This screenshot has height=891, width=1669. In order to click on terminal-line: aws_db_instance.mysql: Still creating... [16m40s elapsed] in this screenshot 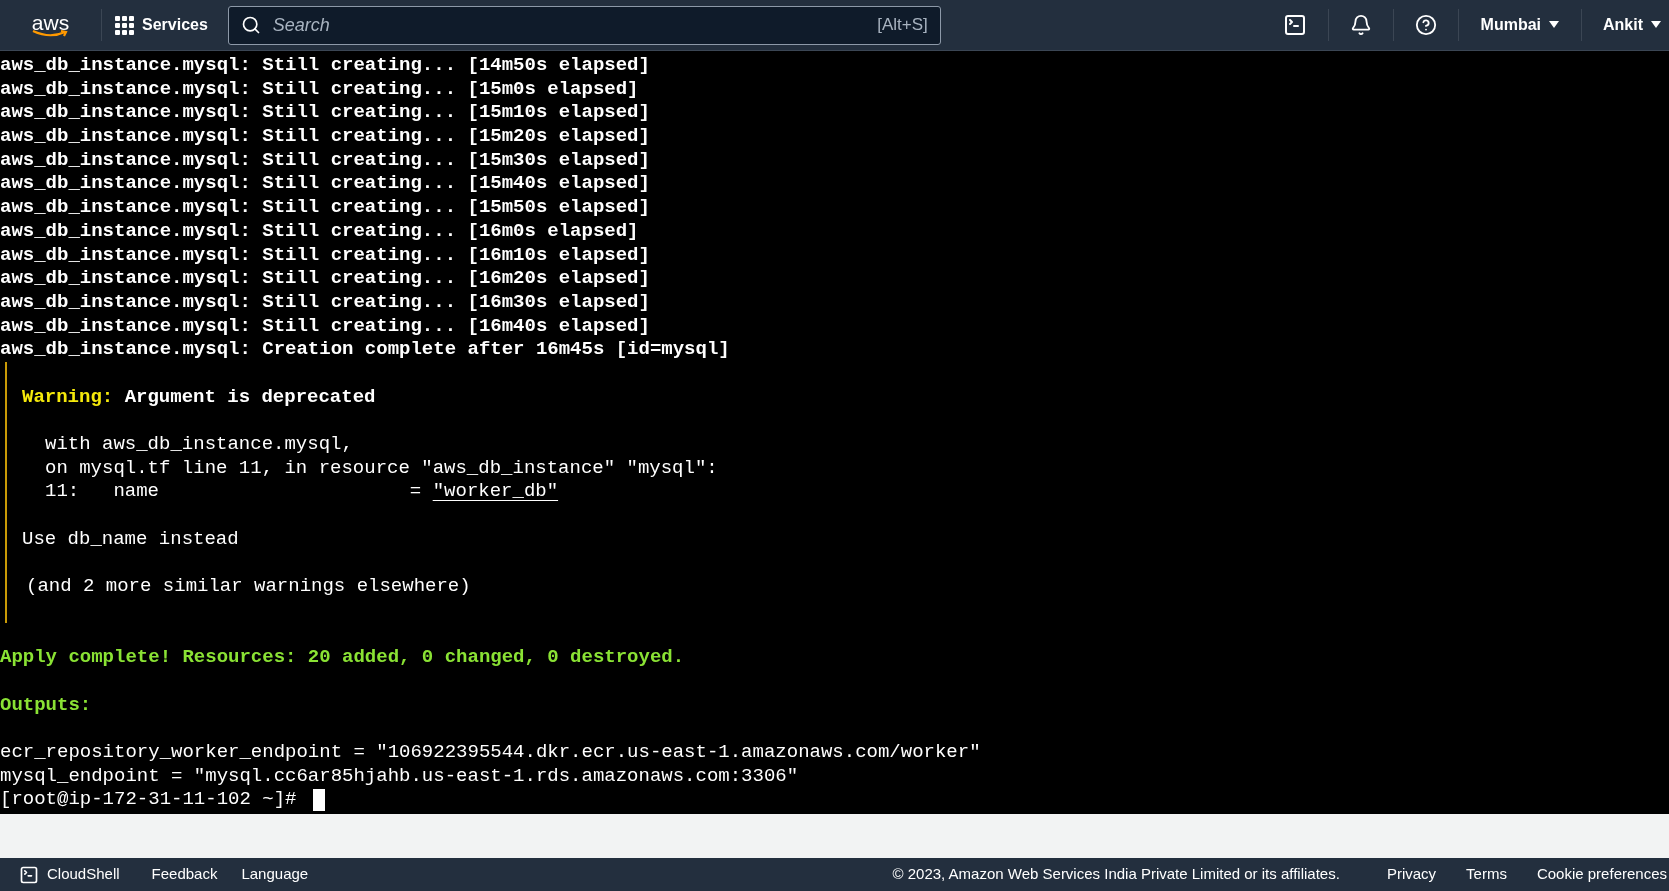, I will do `click(325, 326)`.